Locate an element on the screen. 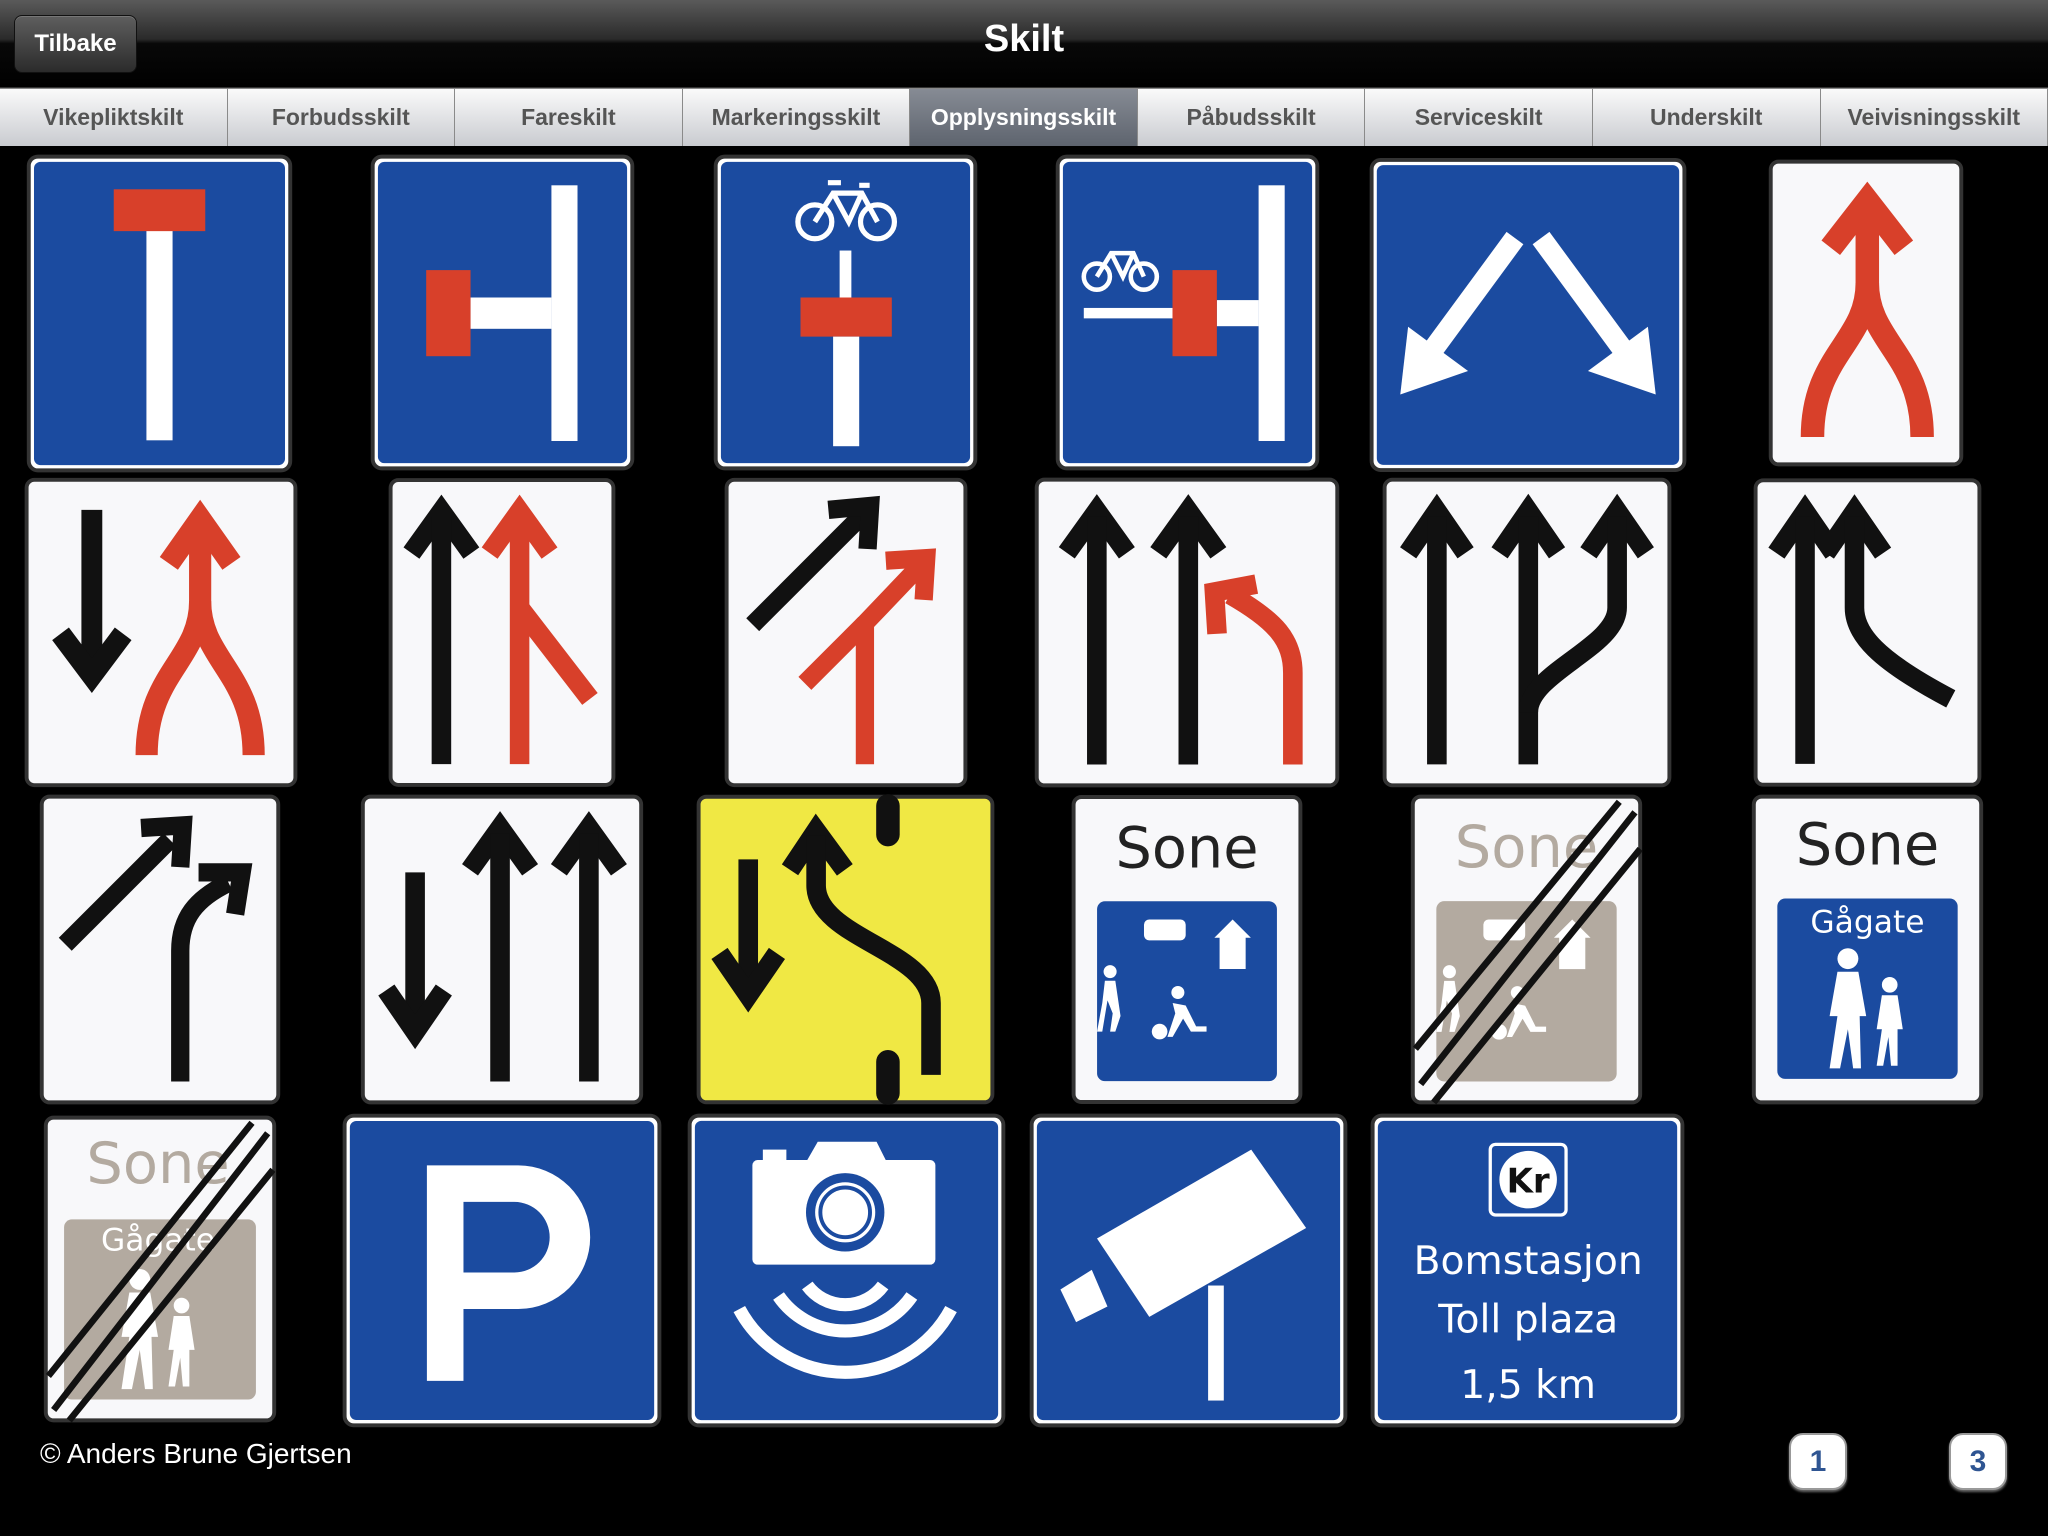  sign-diagonal-lanes is located at coordinates (160, 949).